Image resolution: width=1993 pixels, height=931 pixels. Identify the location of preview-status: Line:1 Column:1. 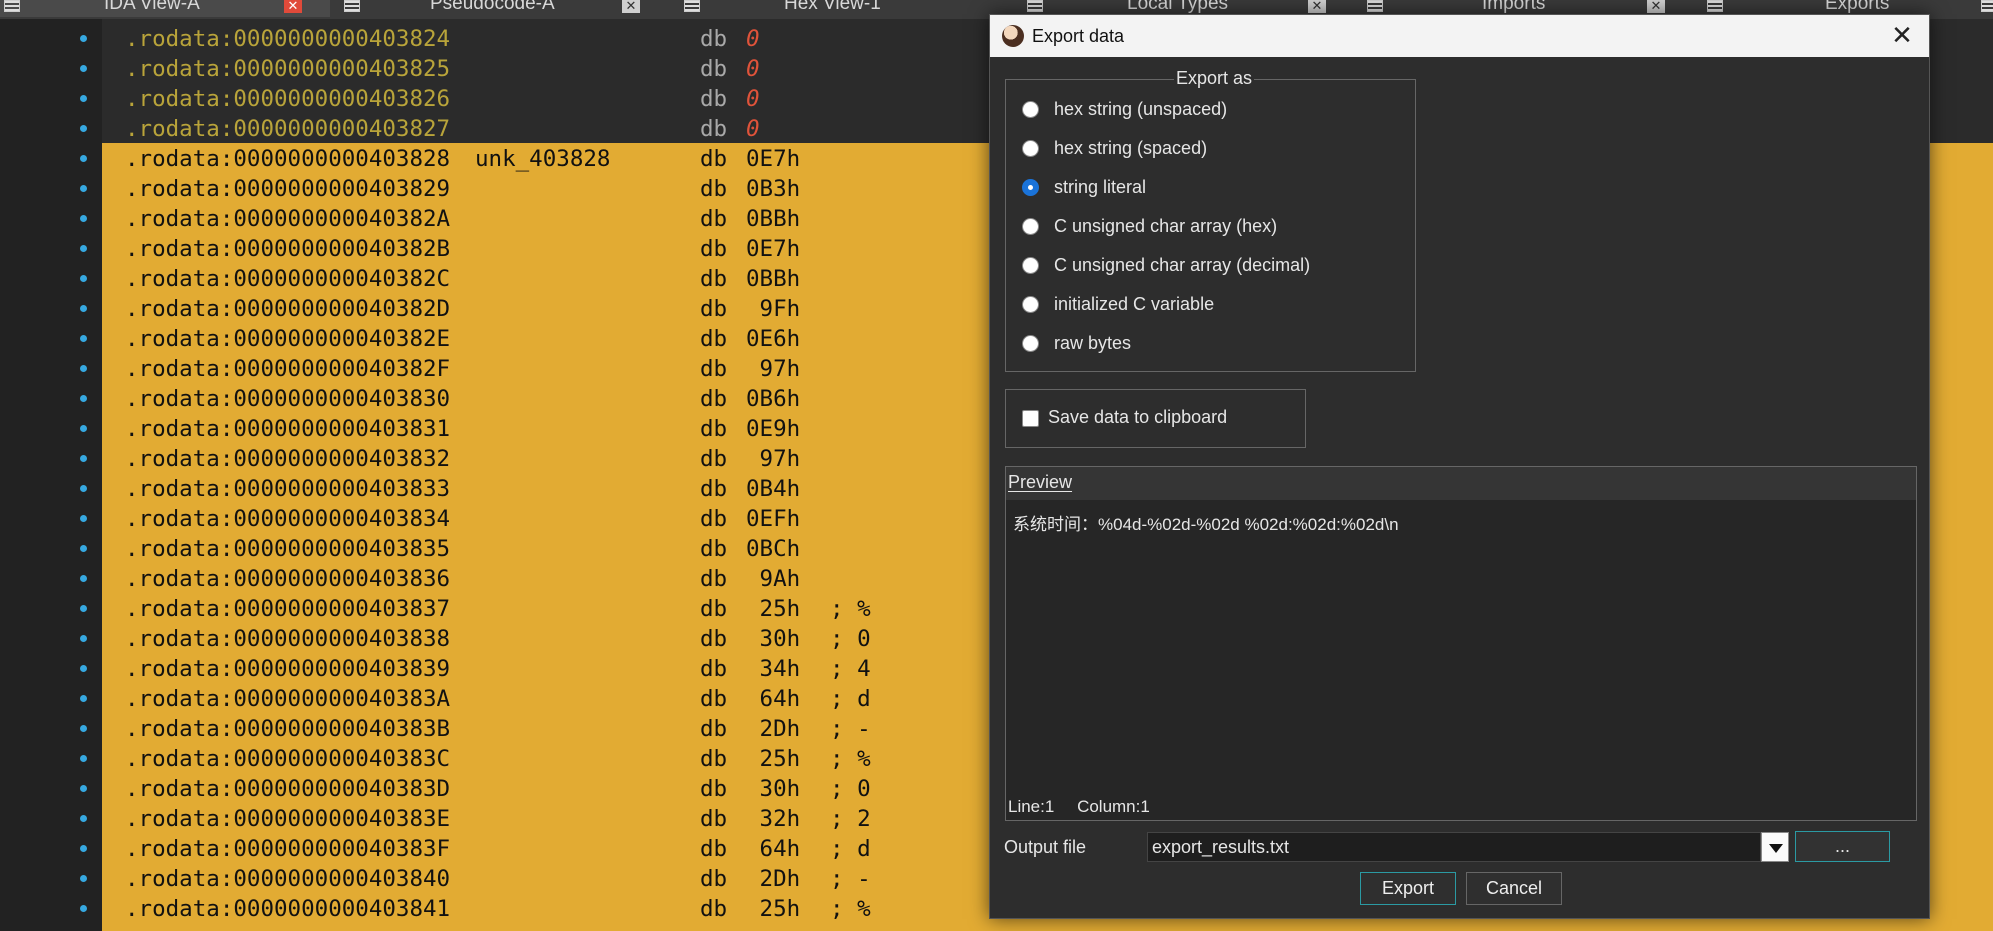
(1088, 807).